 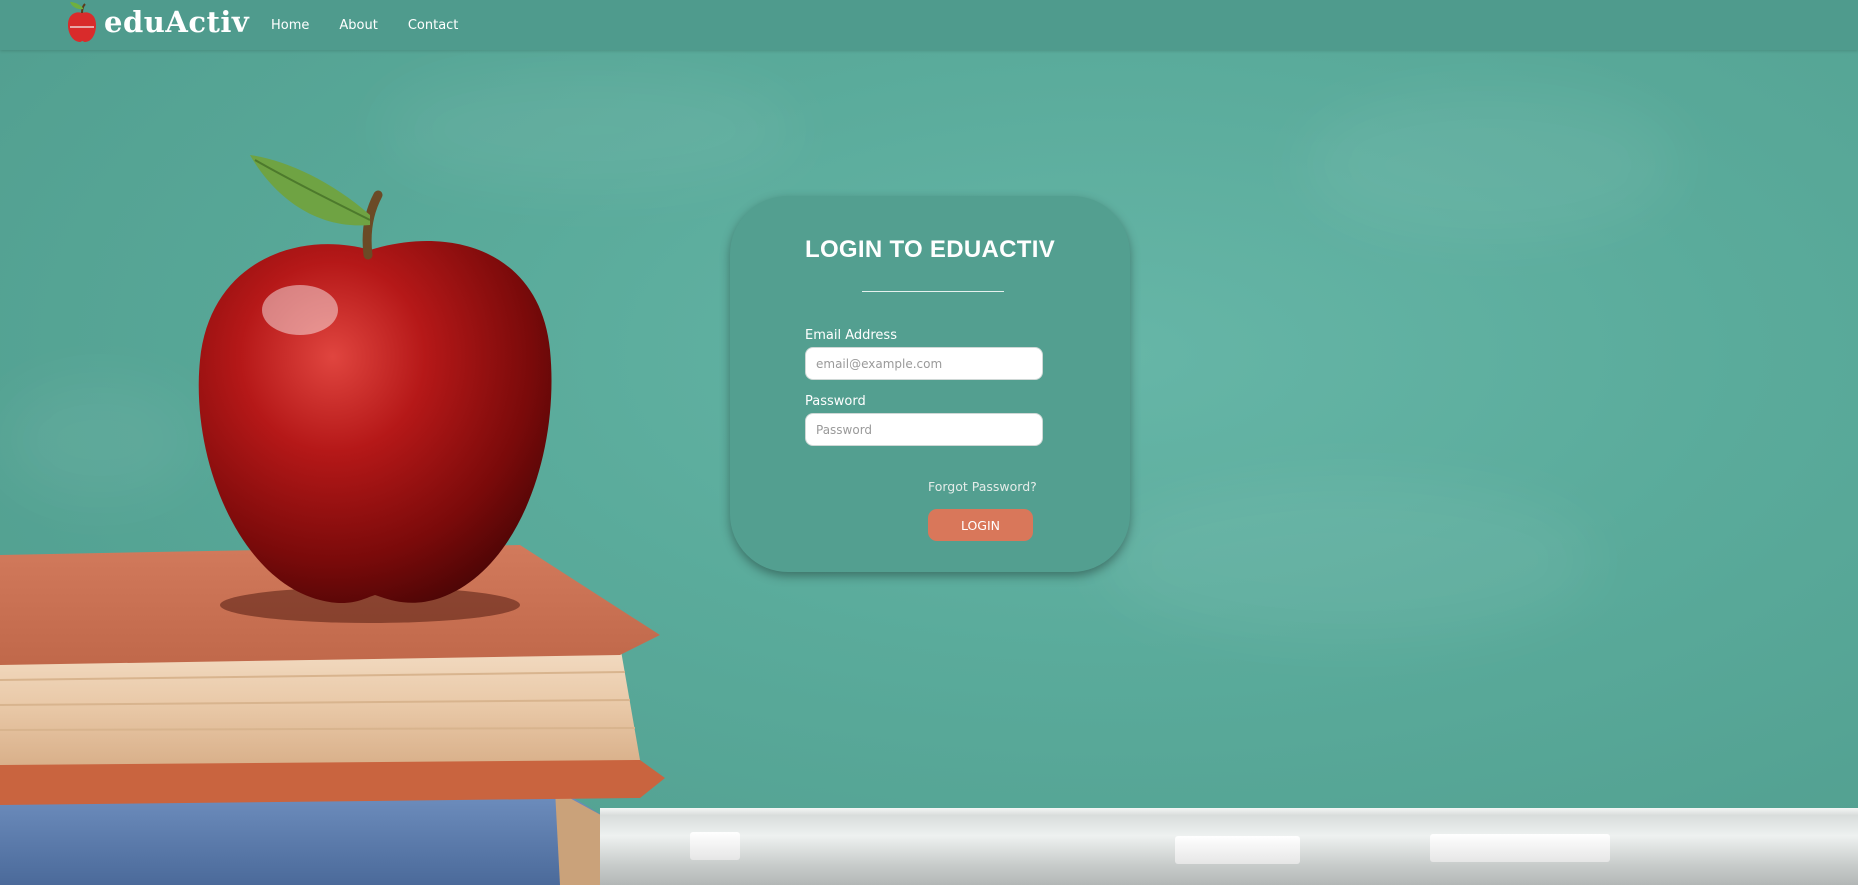 What do you see at coordinates (980, 525) in the screenshot?
I see `login-button: LOGIN` at bounding box center [980, 525].